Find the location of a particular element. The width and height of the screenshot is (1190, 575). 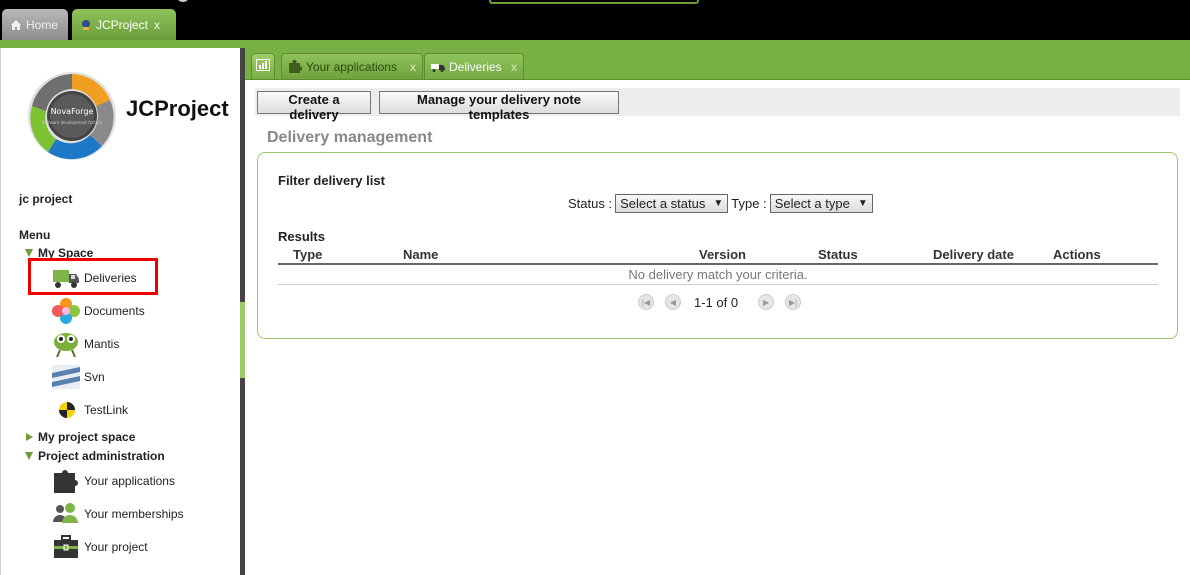

next-page-icon: ▶ is located at coordinates (766, 302).